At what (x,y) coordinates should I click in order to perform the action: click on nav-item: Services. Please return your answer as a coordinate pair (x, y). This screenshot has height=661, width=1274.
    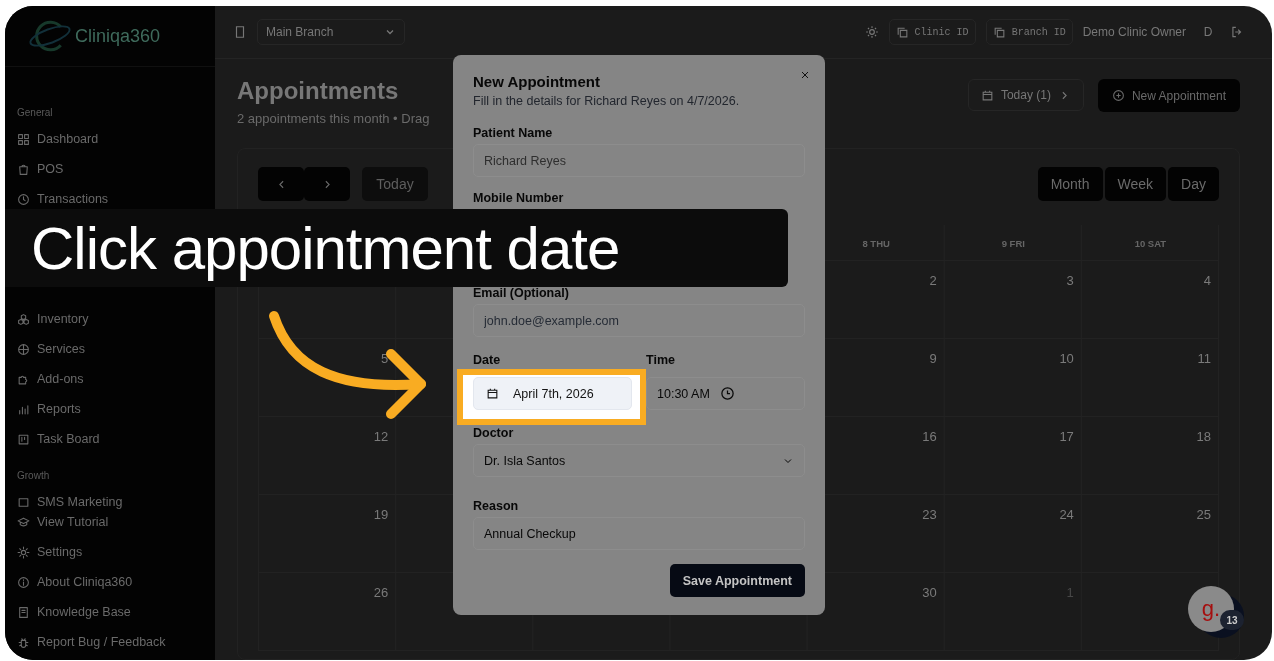
    Looking at the image, I should click on (116, 349).